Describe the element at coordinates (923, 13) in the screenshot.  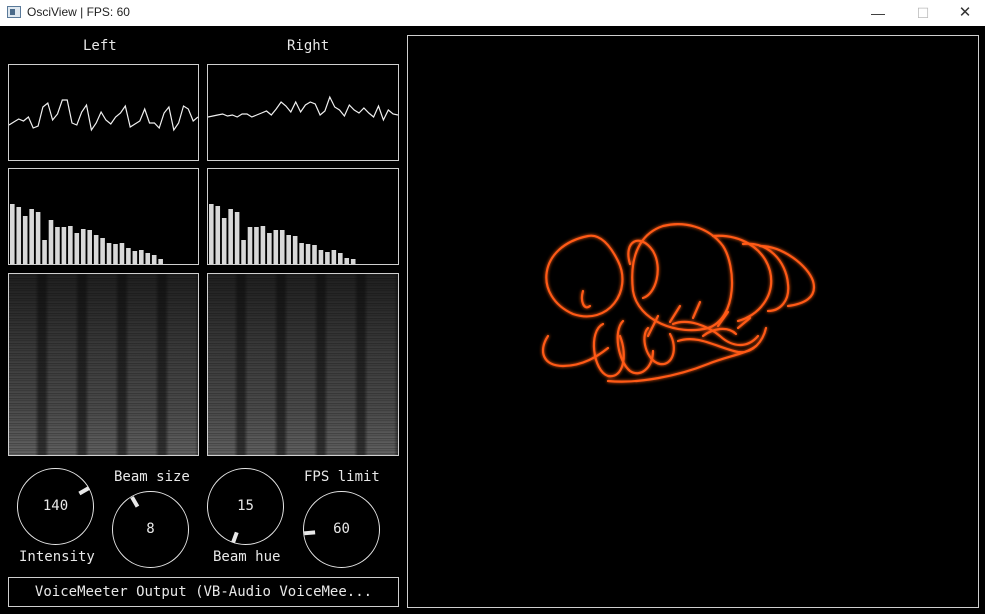
I see `maximize-button: ☐` at that location.